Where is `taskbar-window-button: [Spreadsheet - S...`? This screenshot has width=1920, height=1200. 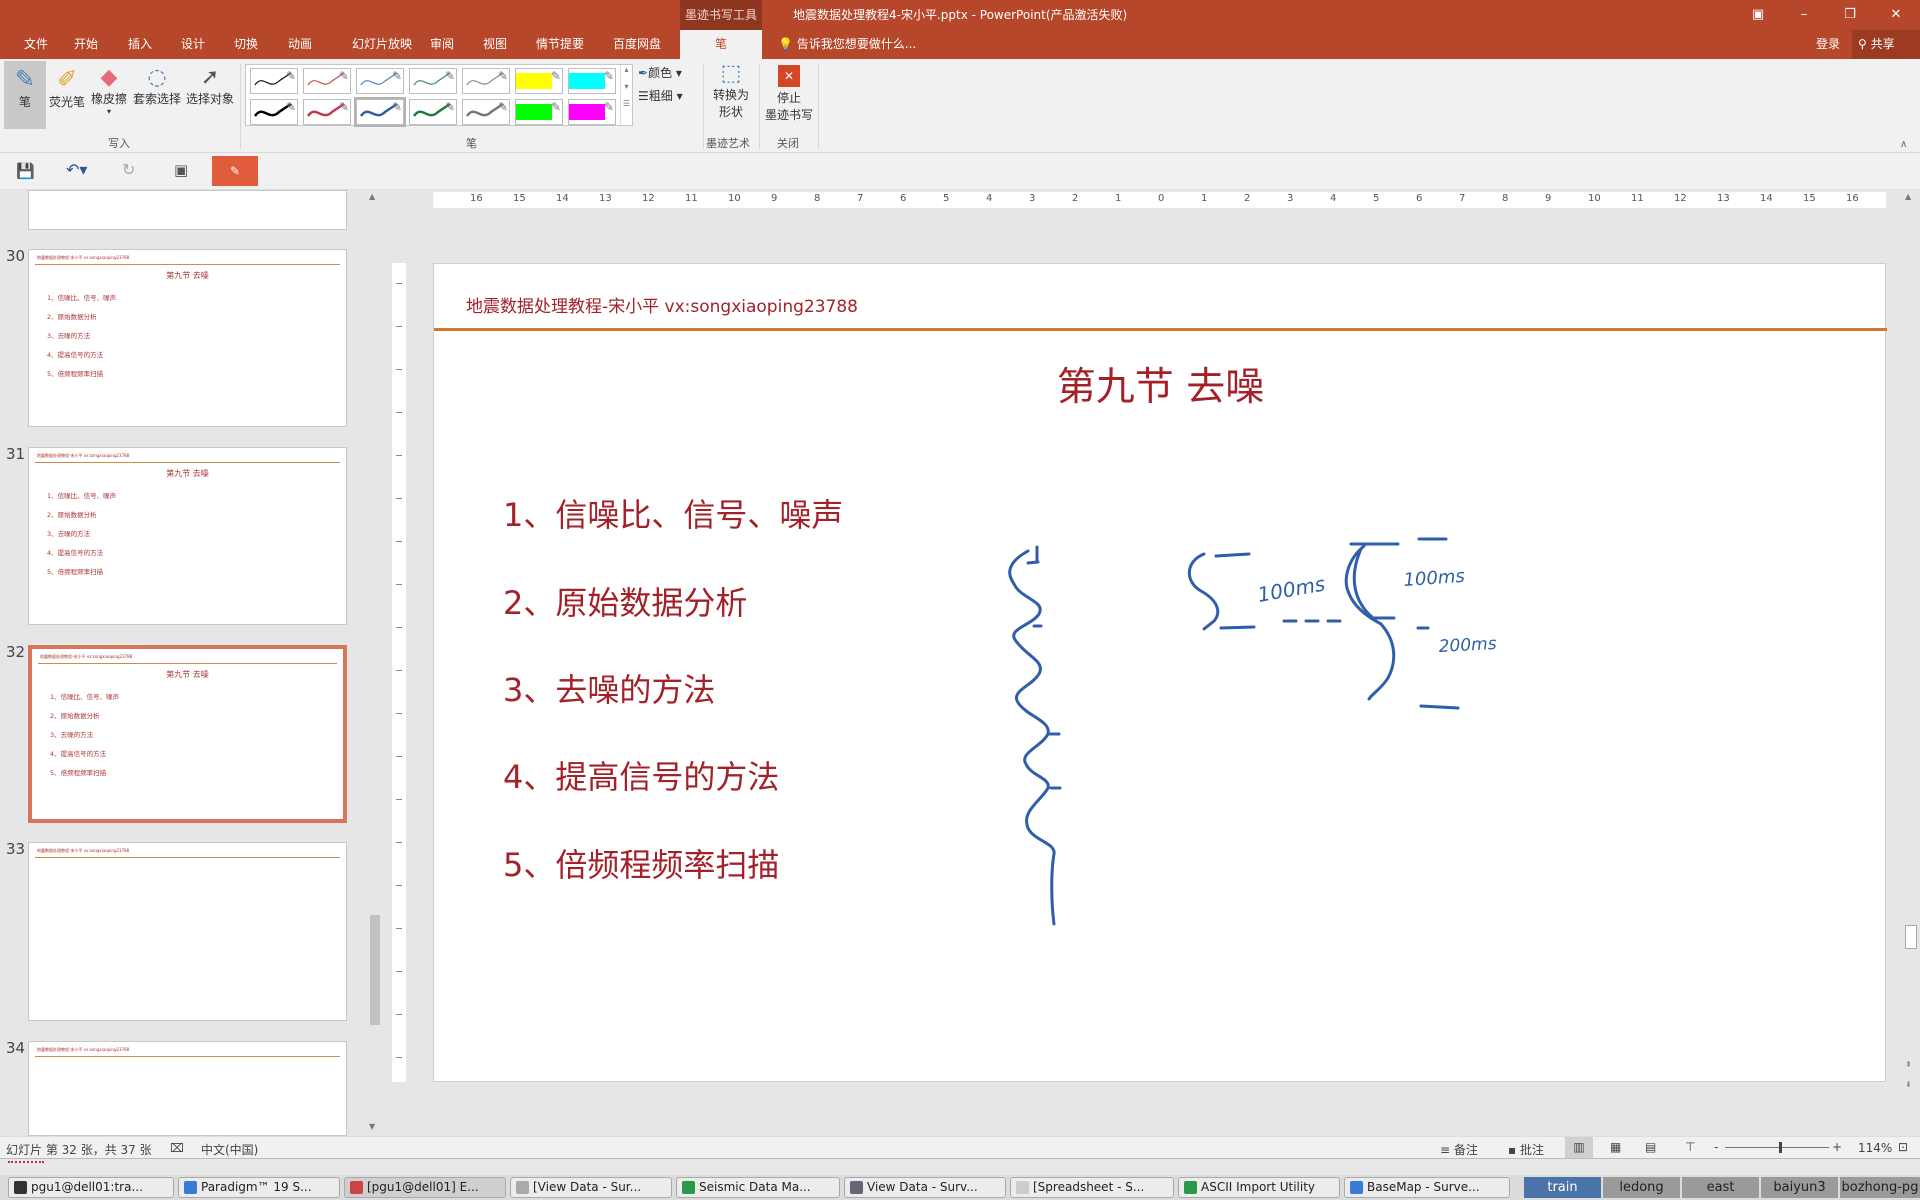 taskbar-window-button: [Spreadsheet - S... is located at coordinates (1092, 1187).